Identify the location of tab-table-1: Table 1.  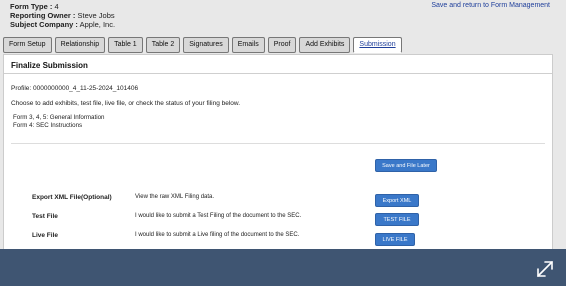
(125, 45).